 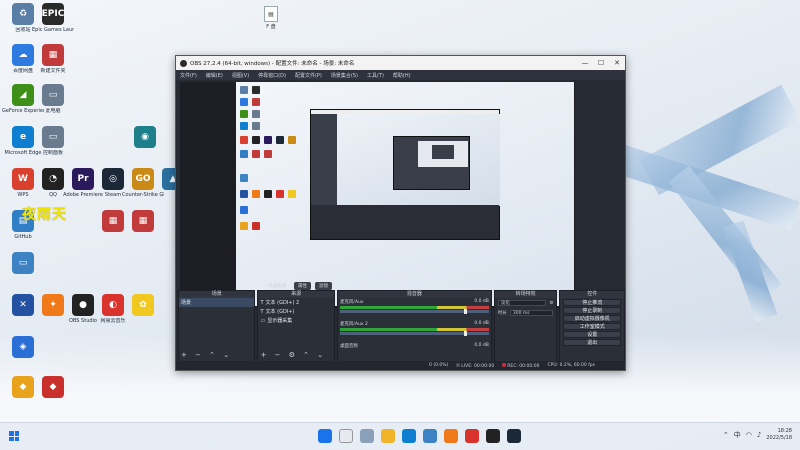 I want to click on stop-recording-button: 停止录制, so click(x=592, y=310).